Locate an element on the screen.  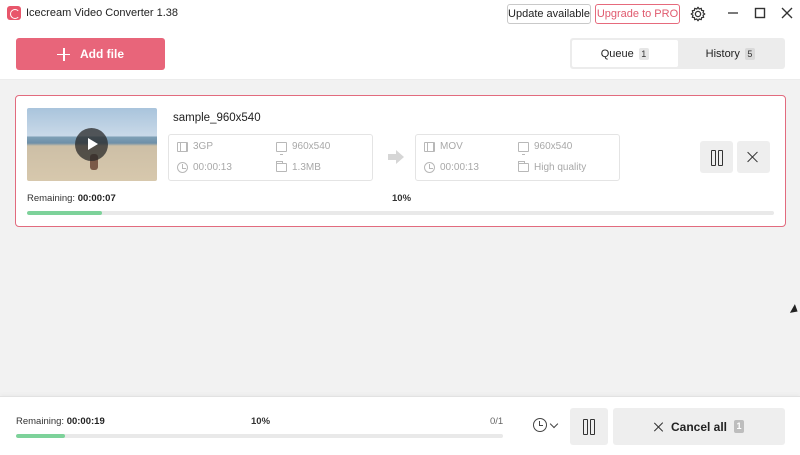
total-progress-percent: 10% is located at coordinates (261, 421).